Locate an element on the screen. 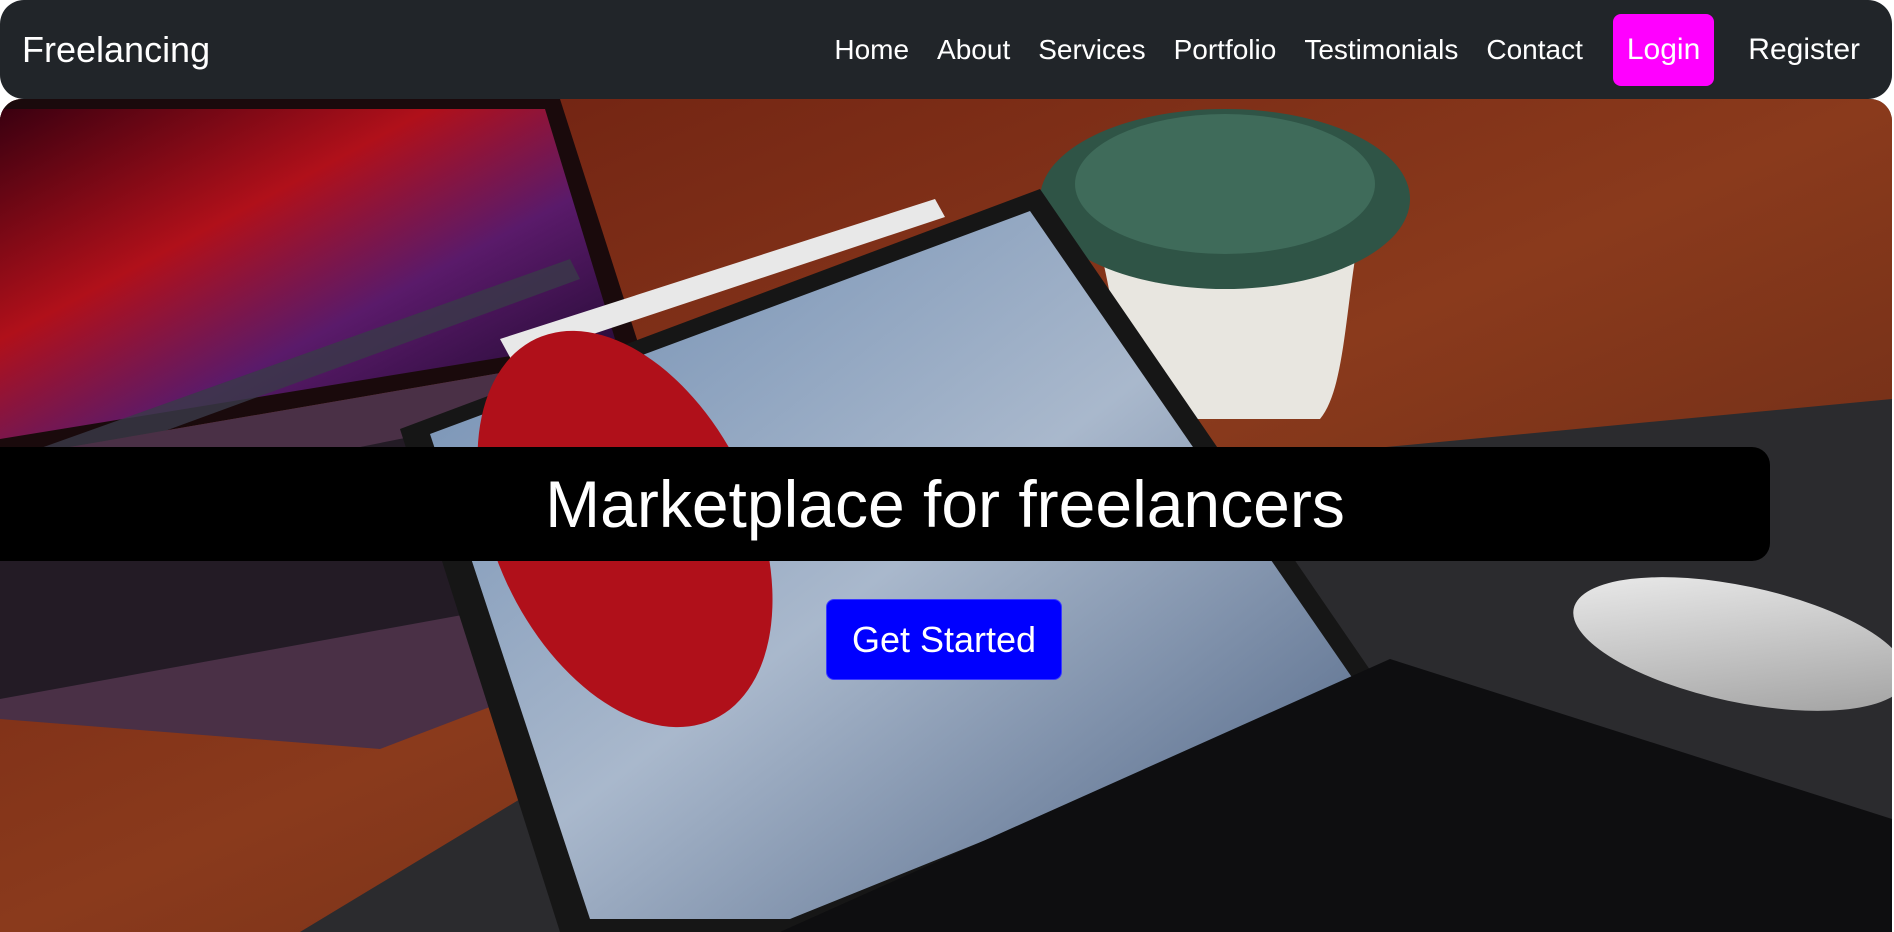 The height and width of the screenshot is (932, 1894). nav-link-services: Services is located at coordinates (1091, 50).